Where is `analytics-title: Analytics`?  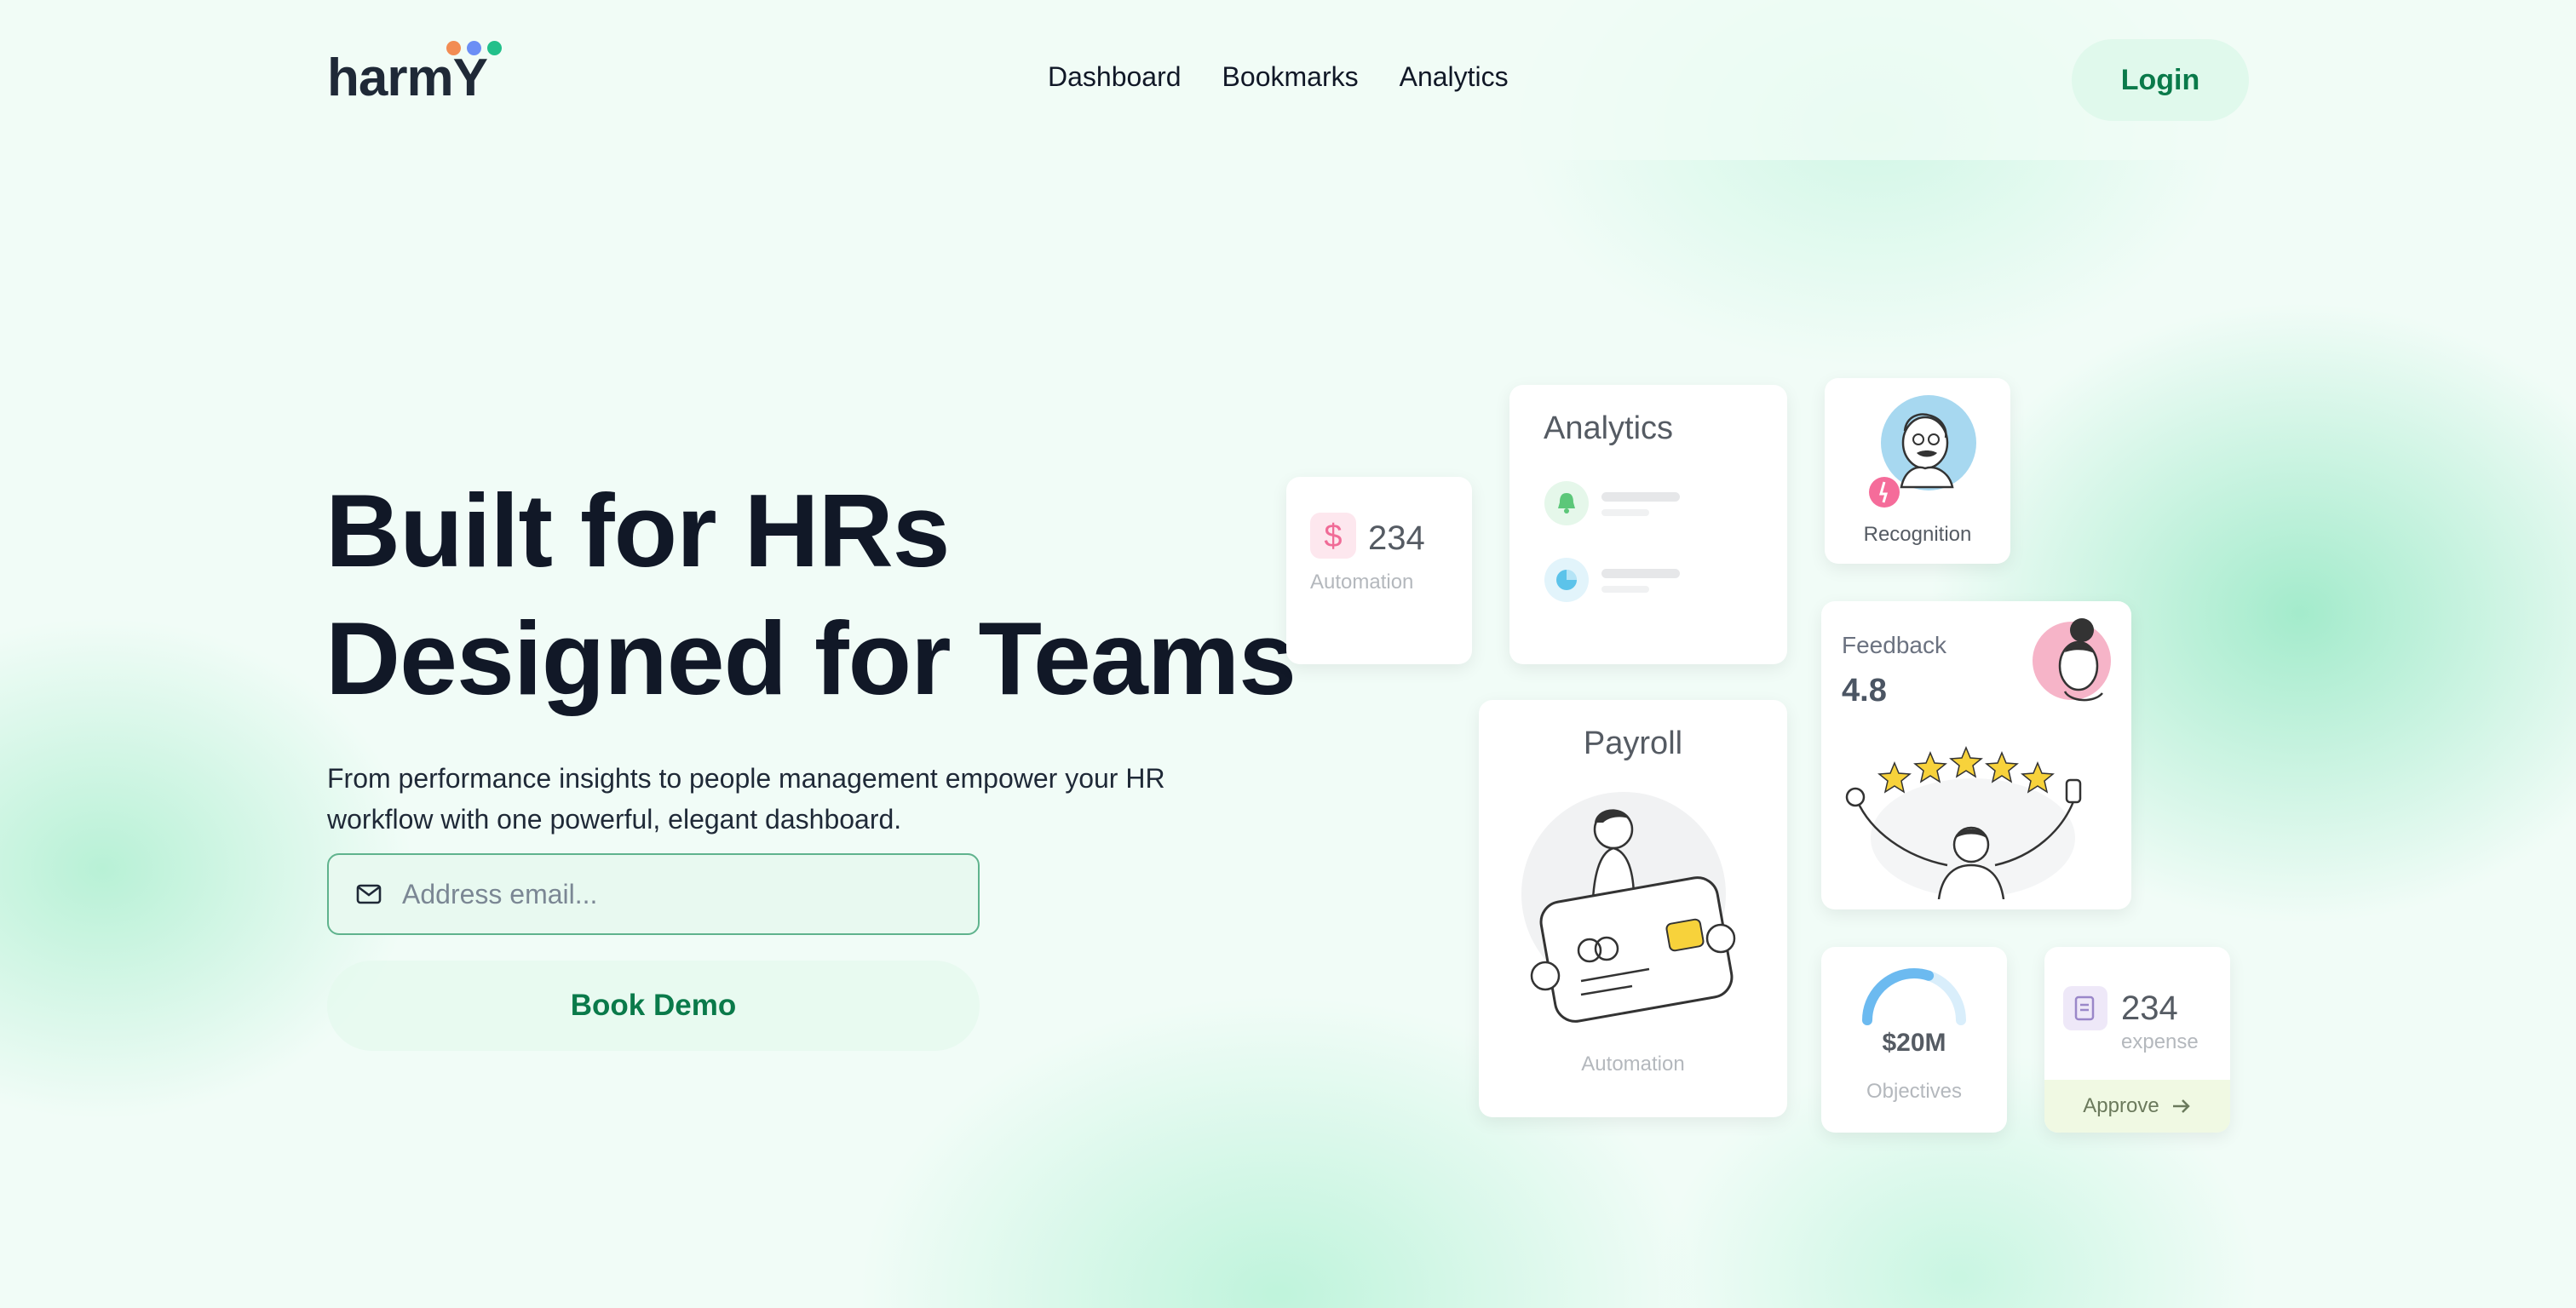
analytics-title: Analytics is located at coordinates (1609, 428).